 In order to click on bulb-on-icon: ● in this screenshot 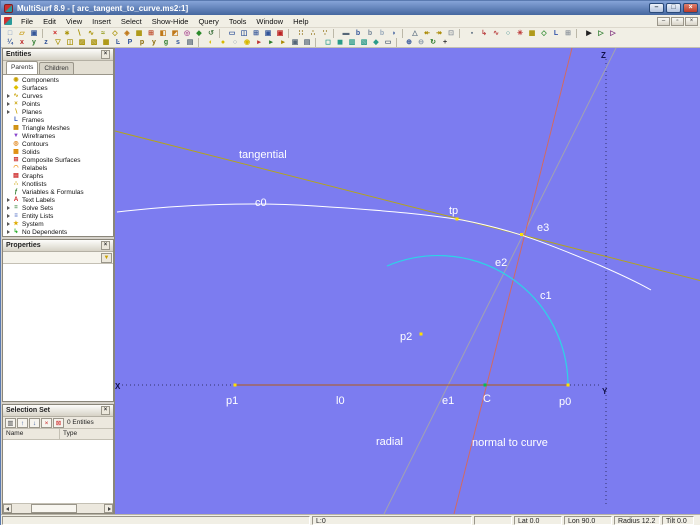, I will do `click(223, 42)`.